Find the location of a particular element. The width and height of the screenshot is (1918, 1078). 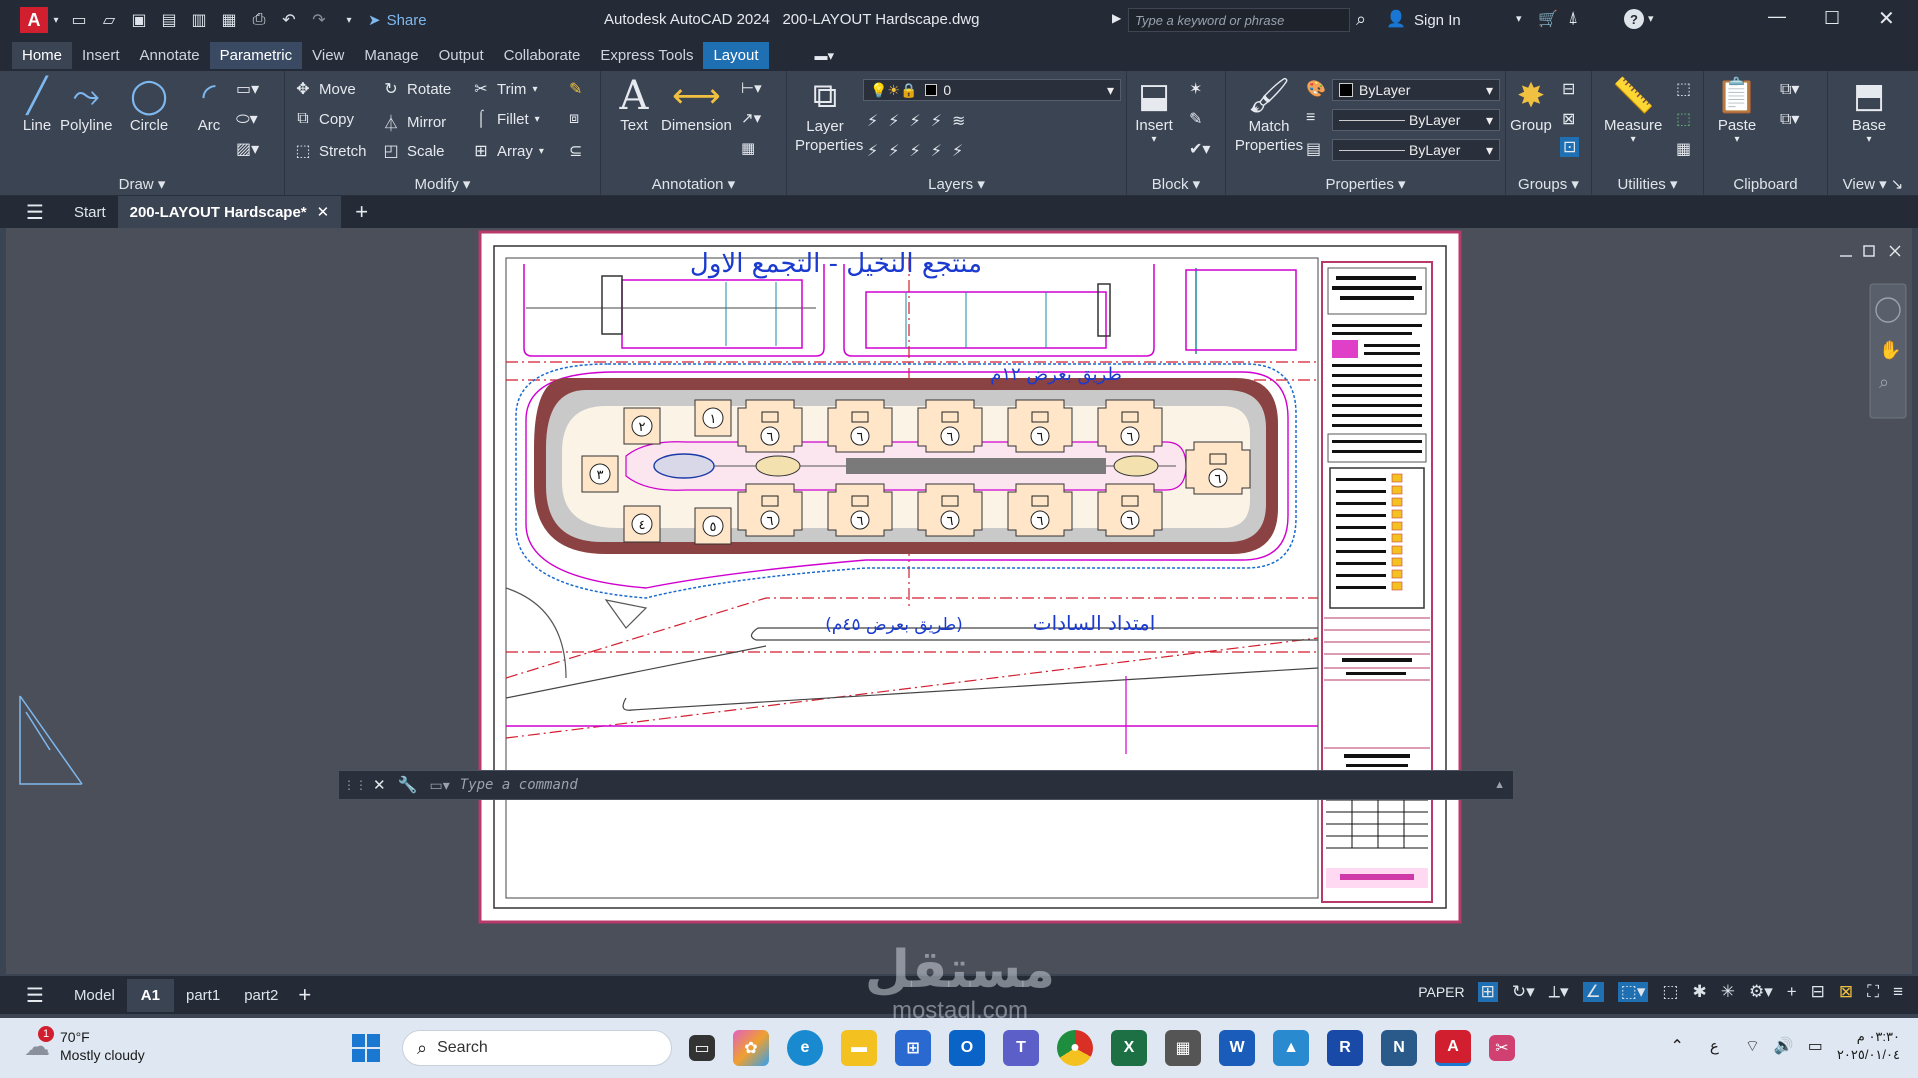

start-tab: Start is located at coordinates (90, 212).